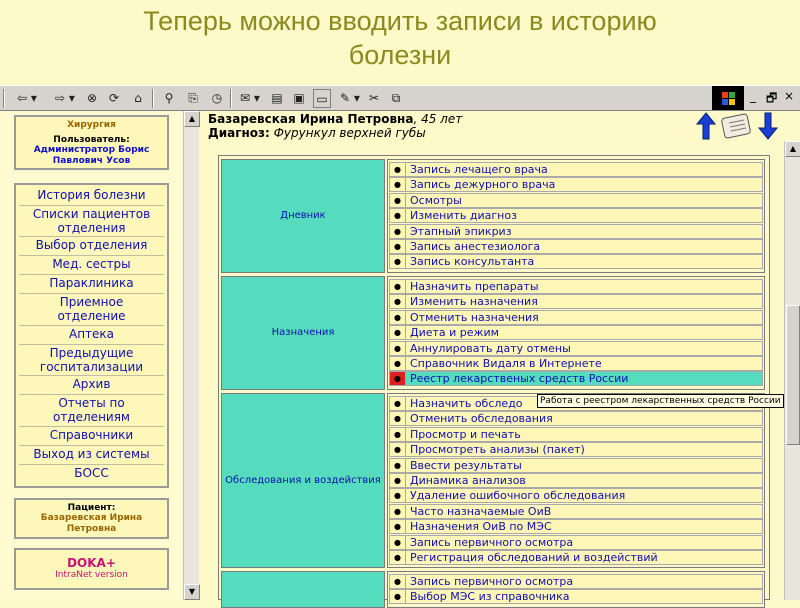 This screenshot has height=608, width=800. What do you see at coordinates (436, 200) in the screenshot?
I see `action-link: Осмотры` at bounding box center [436, 200].